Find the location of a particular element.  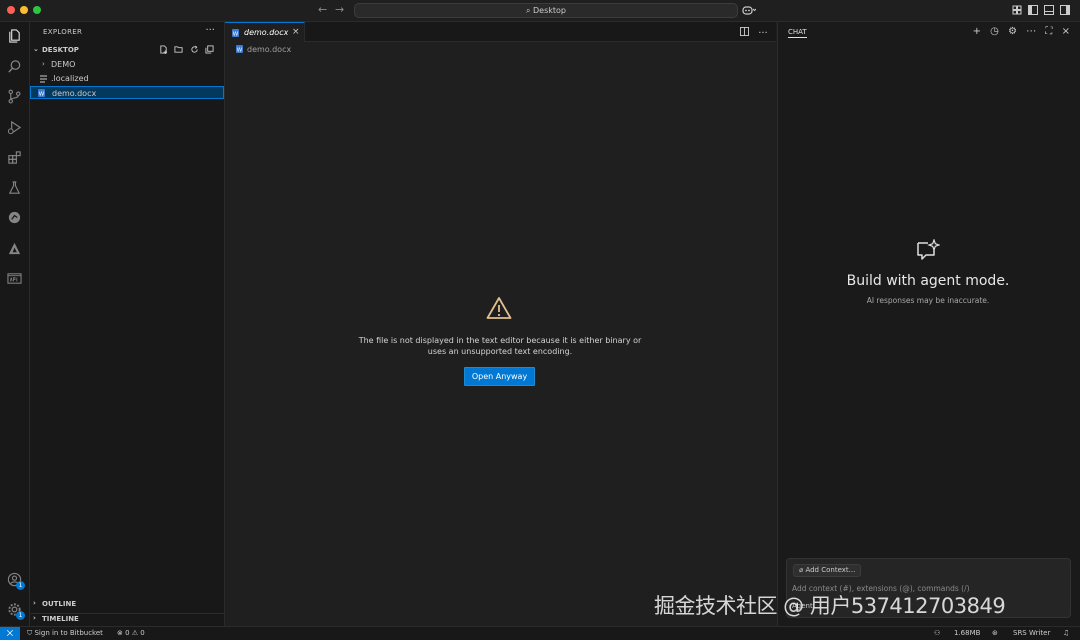

tree-item-demo-docx: W demo.docx is located at coordinates (127, 92).